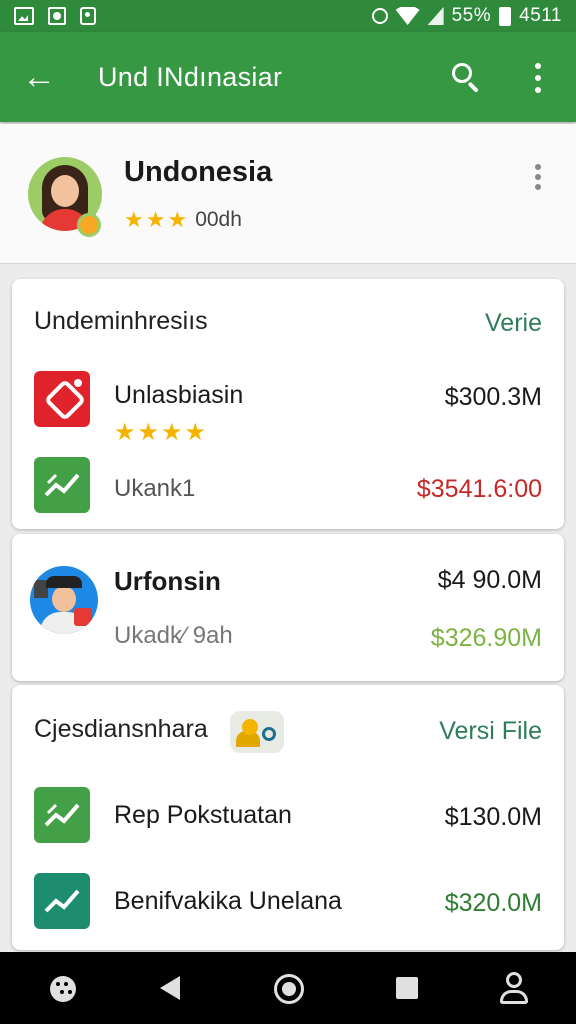  I want to click on profile-rating: ★ ★ ★ 00dh, so click(183, 220).